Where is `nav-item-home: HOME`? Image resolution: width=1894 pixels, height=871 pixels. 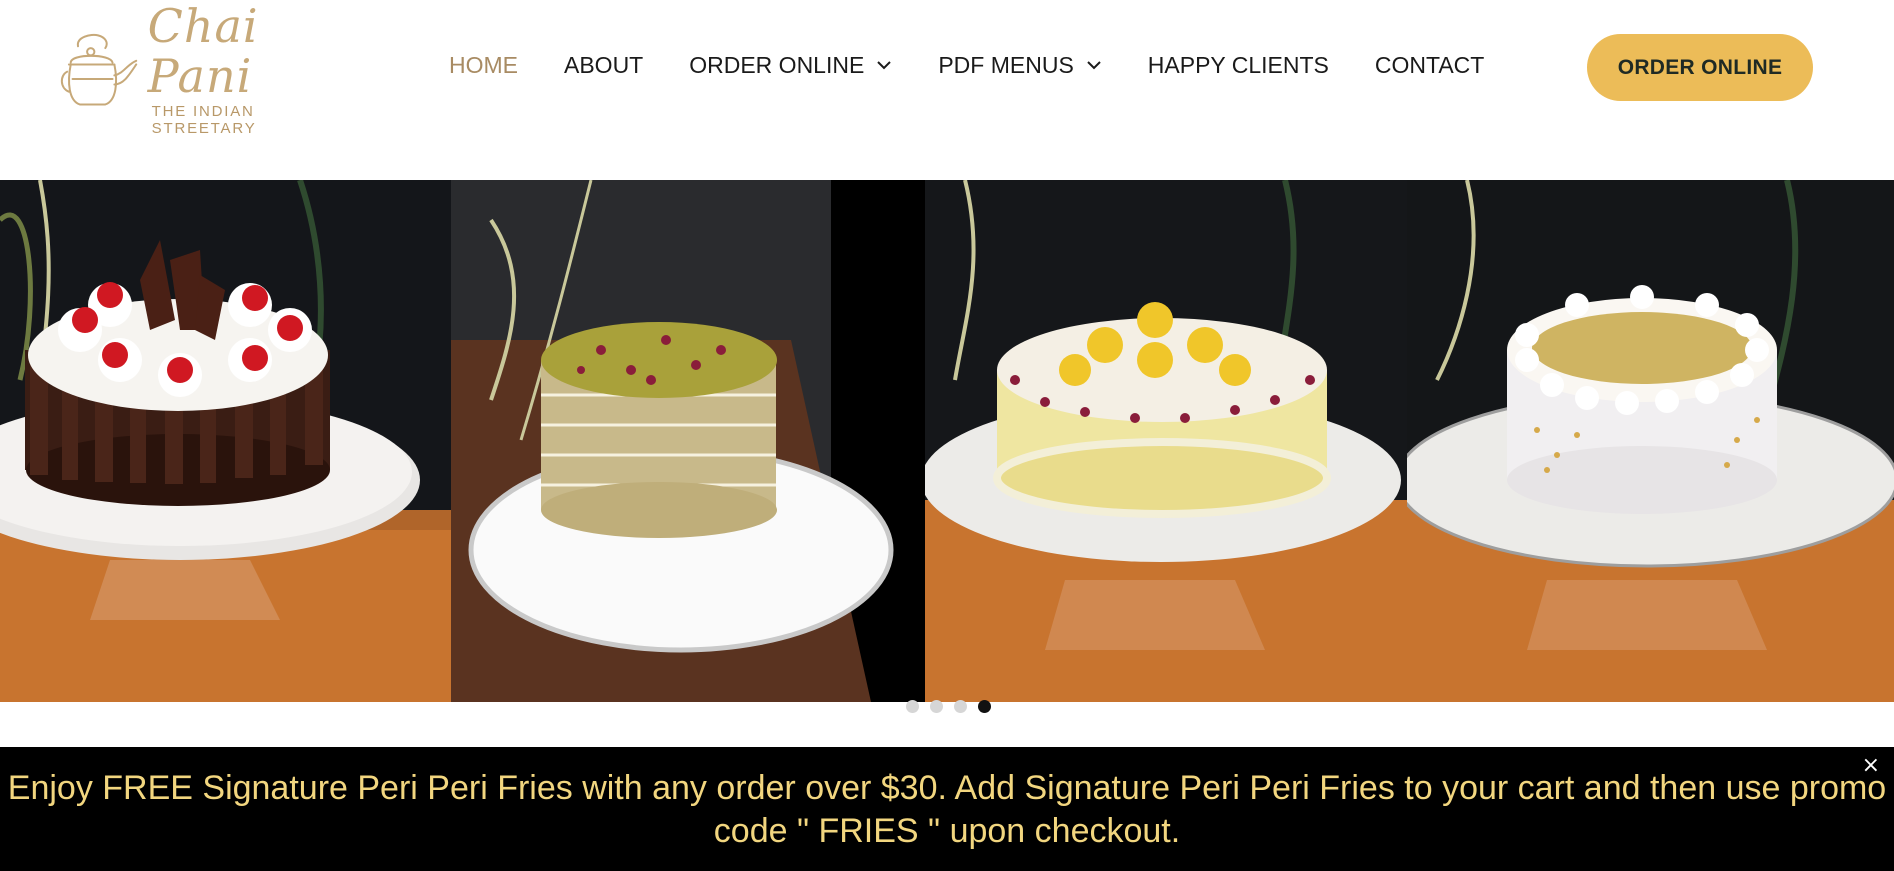
nav-item-home: HOME is located at coordinates (483, 65).